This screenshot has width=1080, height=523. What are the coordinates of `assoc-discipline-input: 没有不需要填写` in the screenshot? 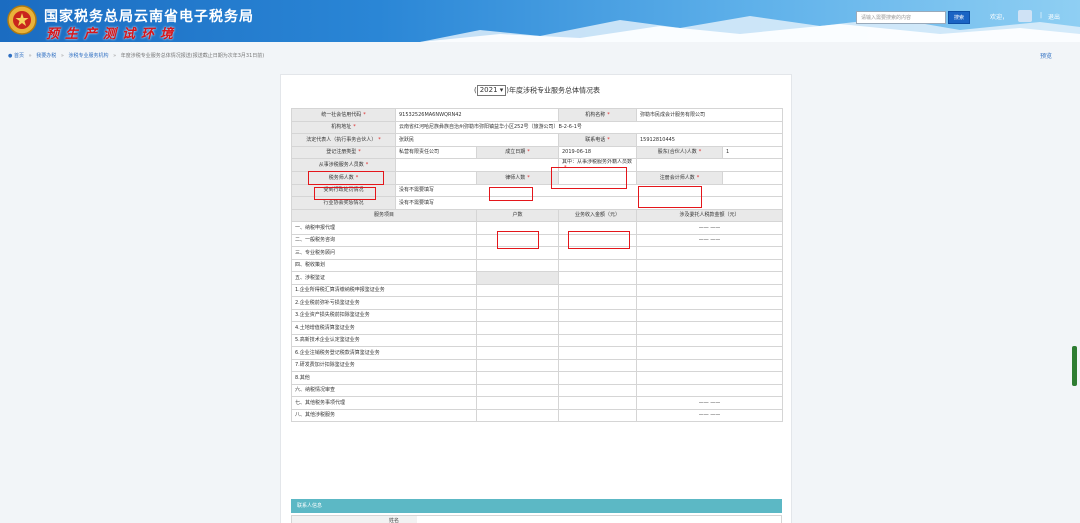 It's located at (589, 203).